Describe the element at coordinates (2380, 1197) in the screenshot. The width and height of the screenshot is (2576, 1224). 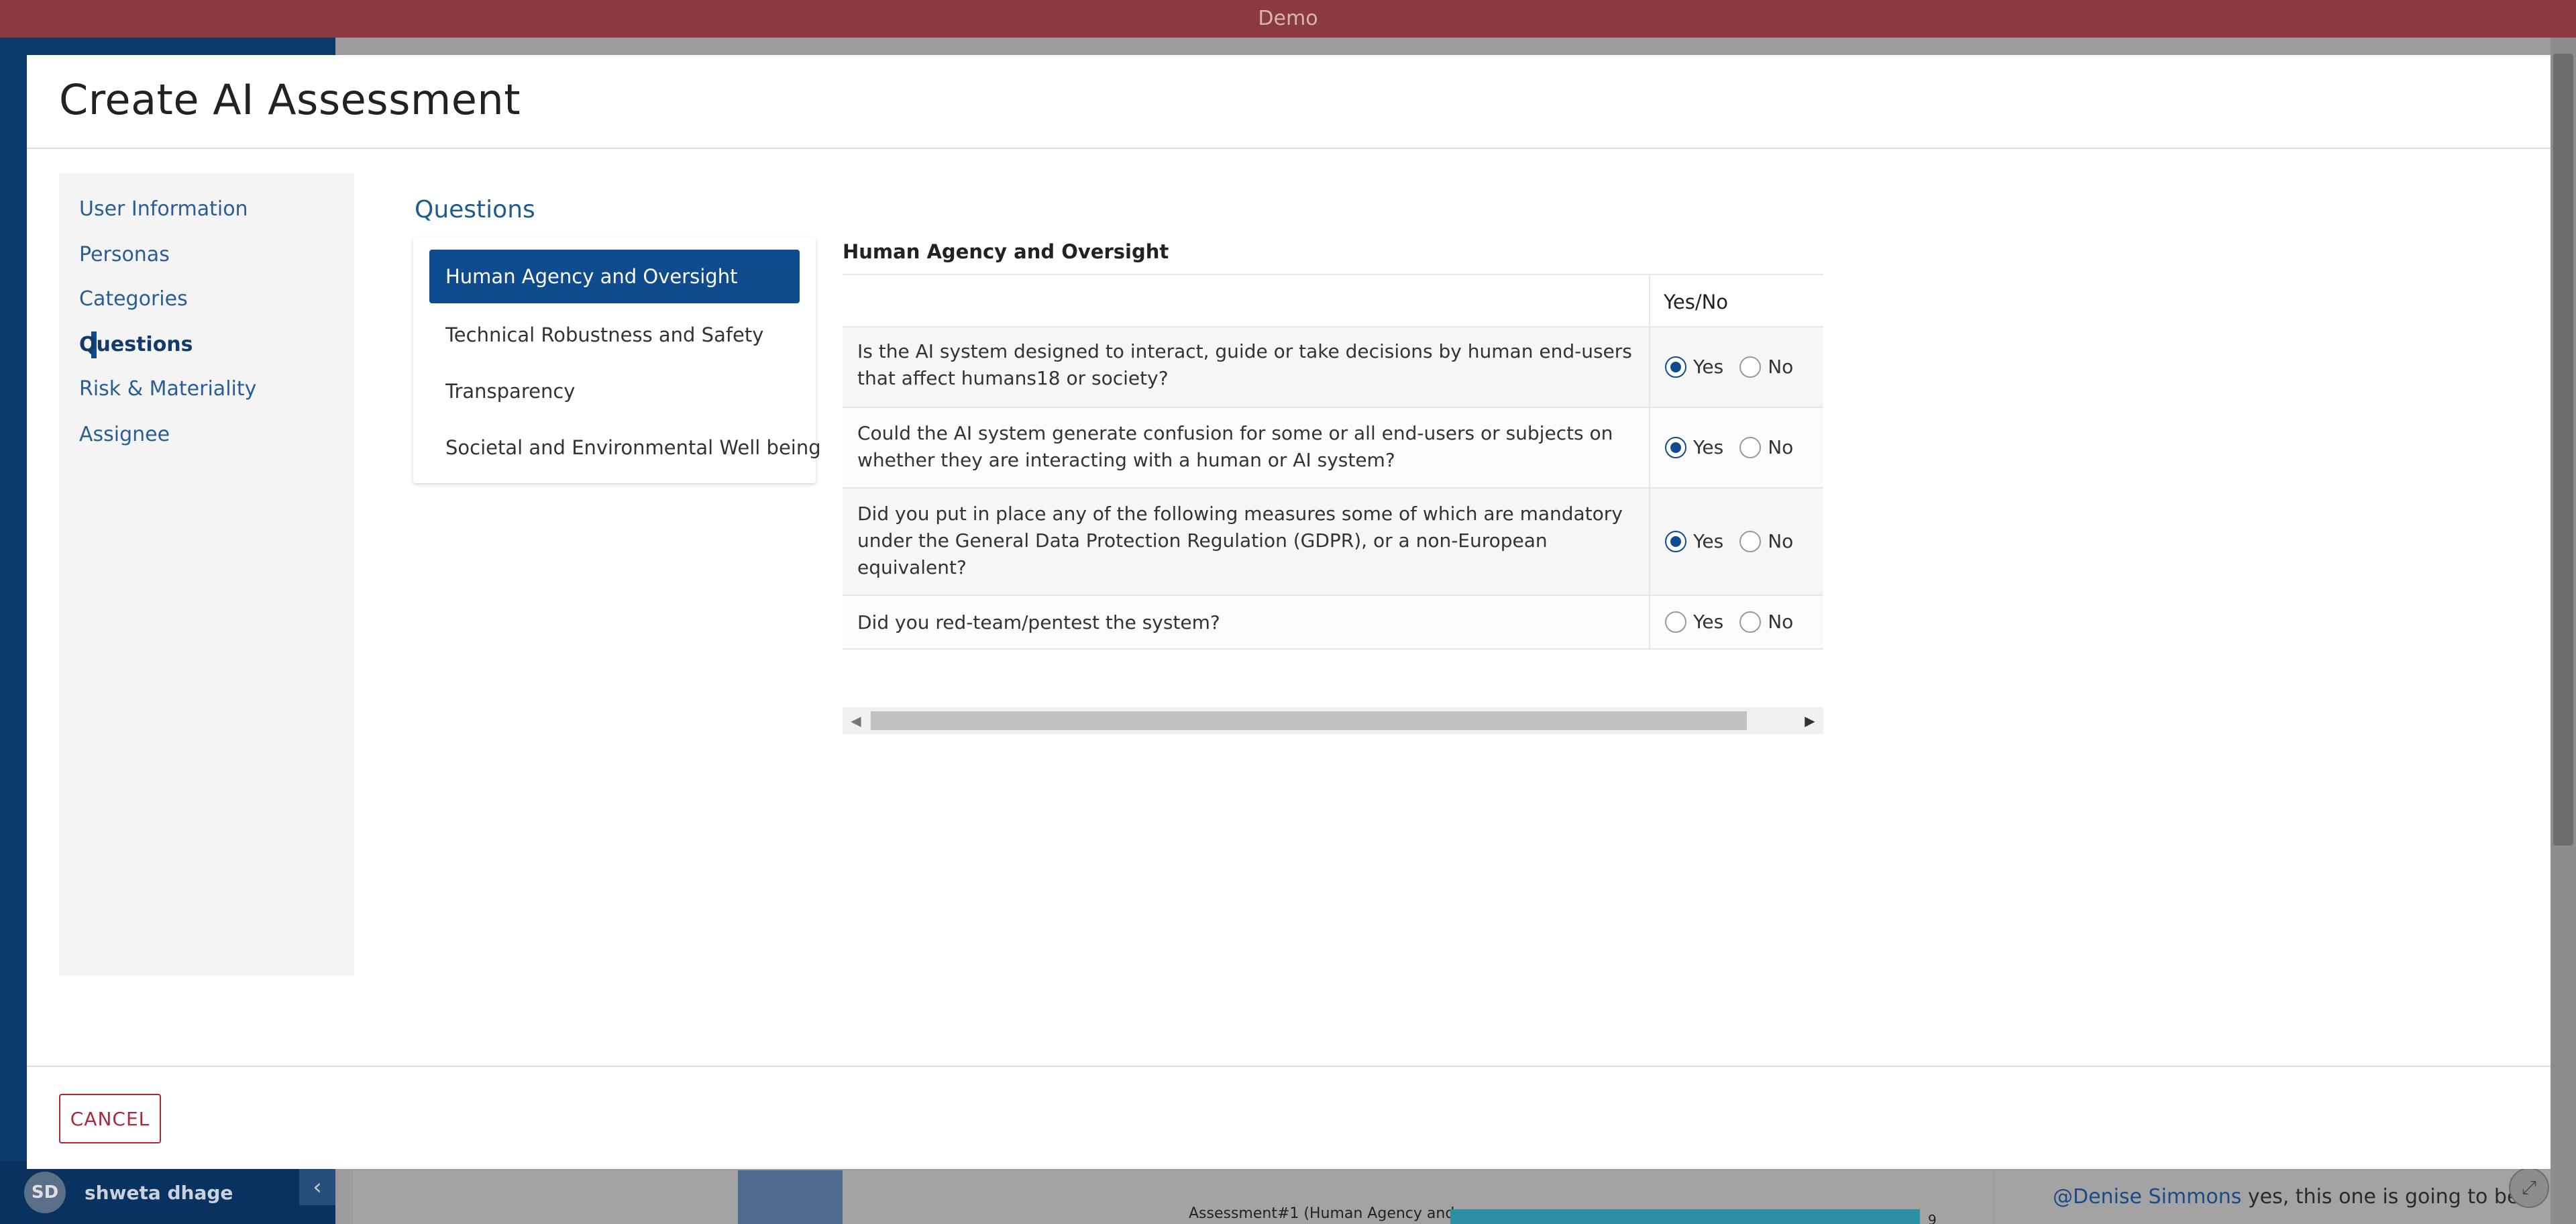
I see `comment-text: yes, this one is going to be` at that location.